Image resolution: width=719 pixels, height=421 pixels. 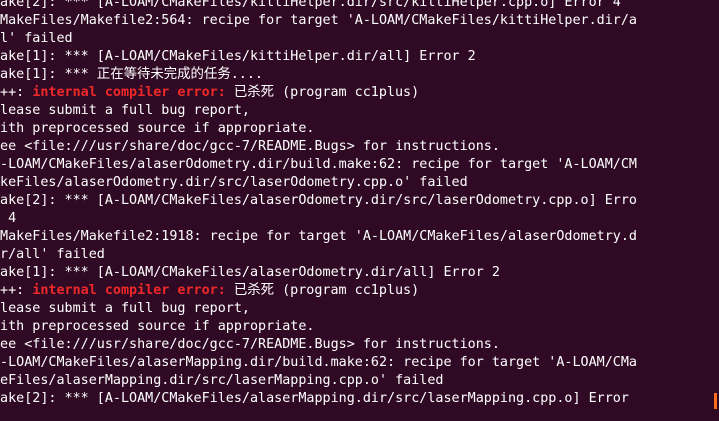 What do you see at coordinates (715, 401) in the screenshot?
I see `terminal-cursor` at bounding box center [715, 401].